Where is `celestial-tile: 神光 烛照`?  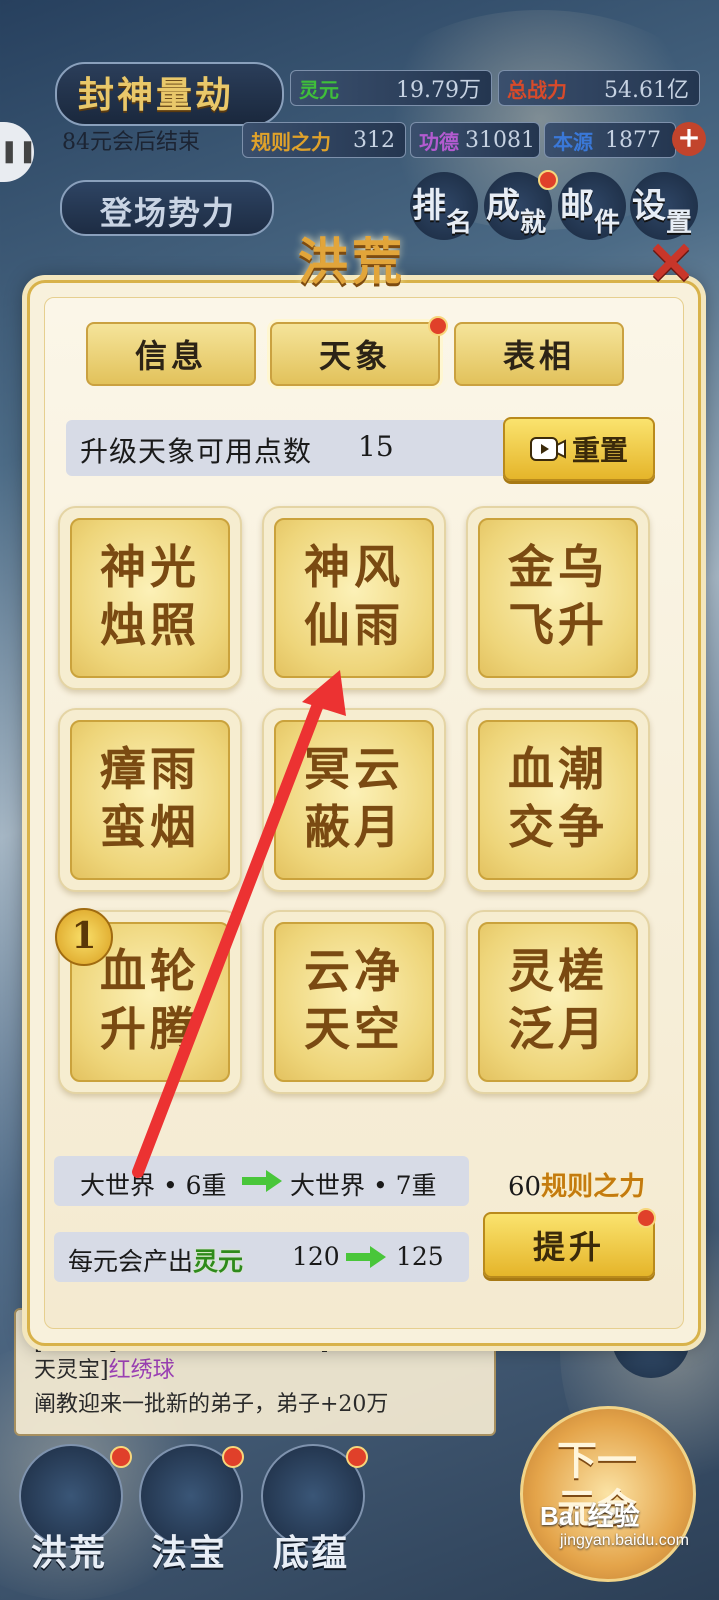
celestial-tile: 神光 烛照 is located at coordinates (150, 598).